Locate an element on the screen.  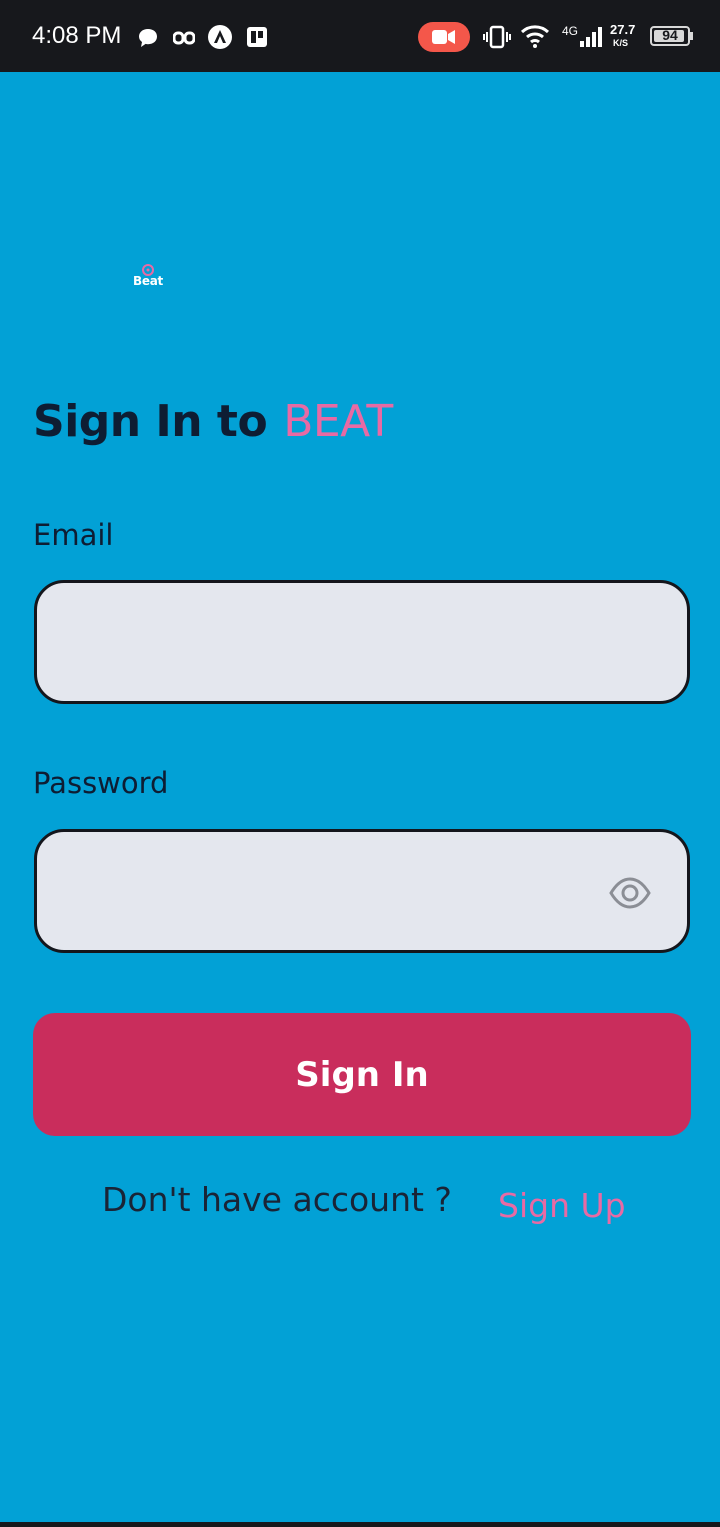
sign-in-button: Sign In is located at coordinates (362, 1074).